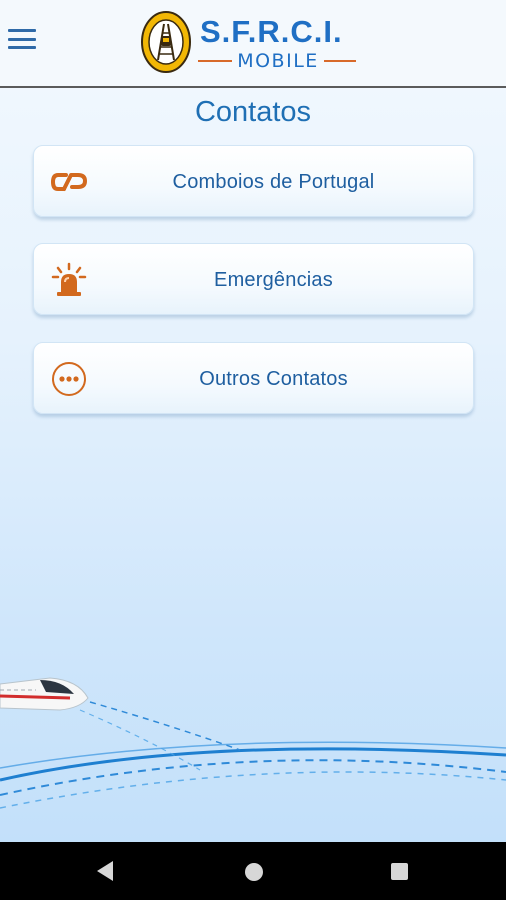 Image resolution: width=506 pixels, height=900 pixels. I want to click on contact-card-others: Outros Contatos, so click(253, 378).